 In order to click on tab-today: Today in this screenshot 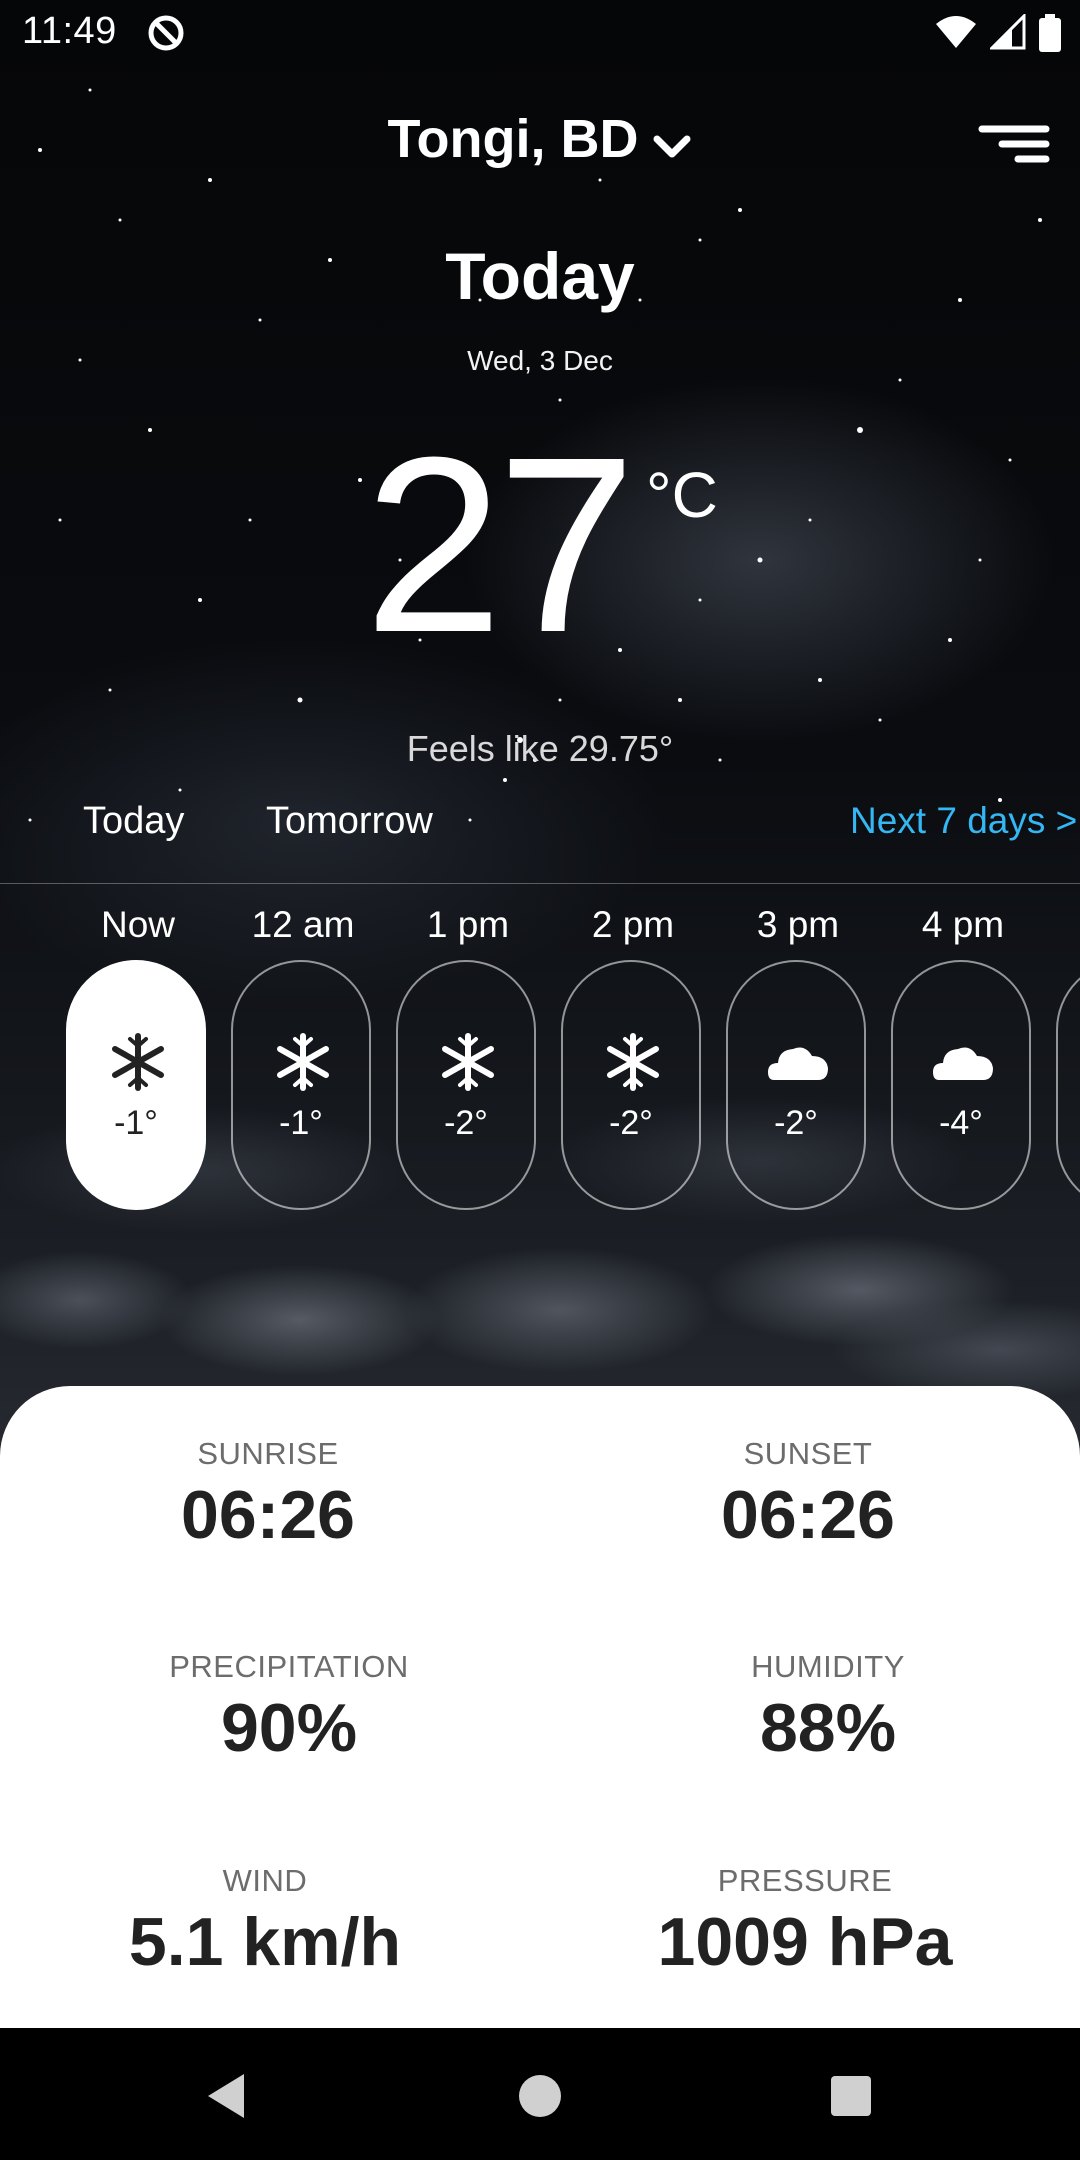, I will do `click(133, 821)`.